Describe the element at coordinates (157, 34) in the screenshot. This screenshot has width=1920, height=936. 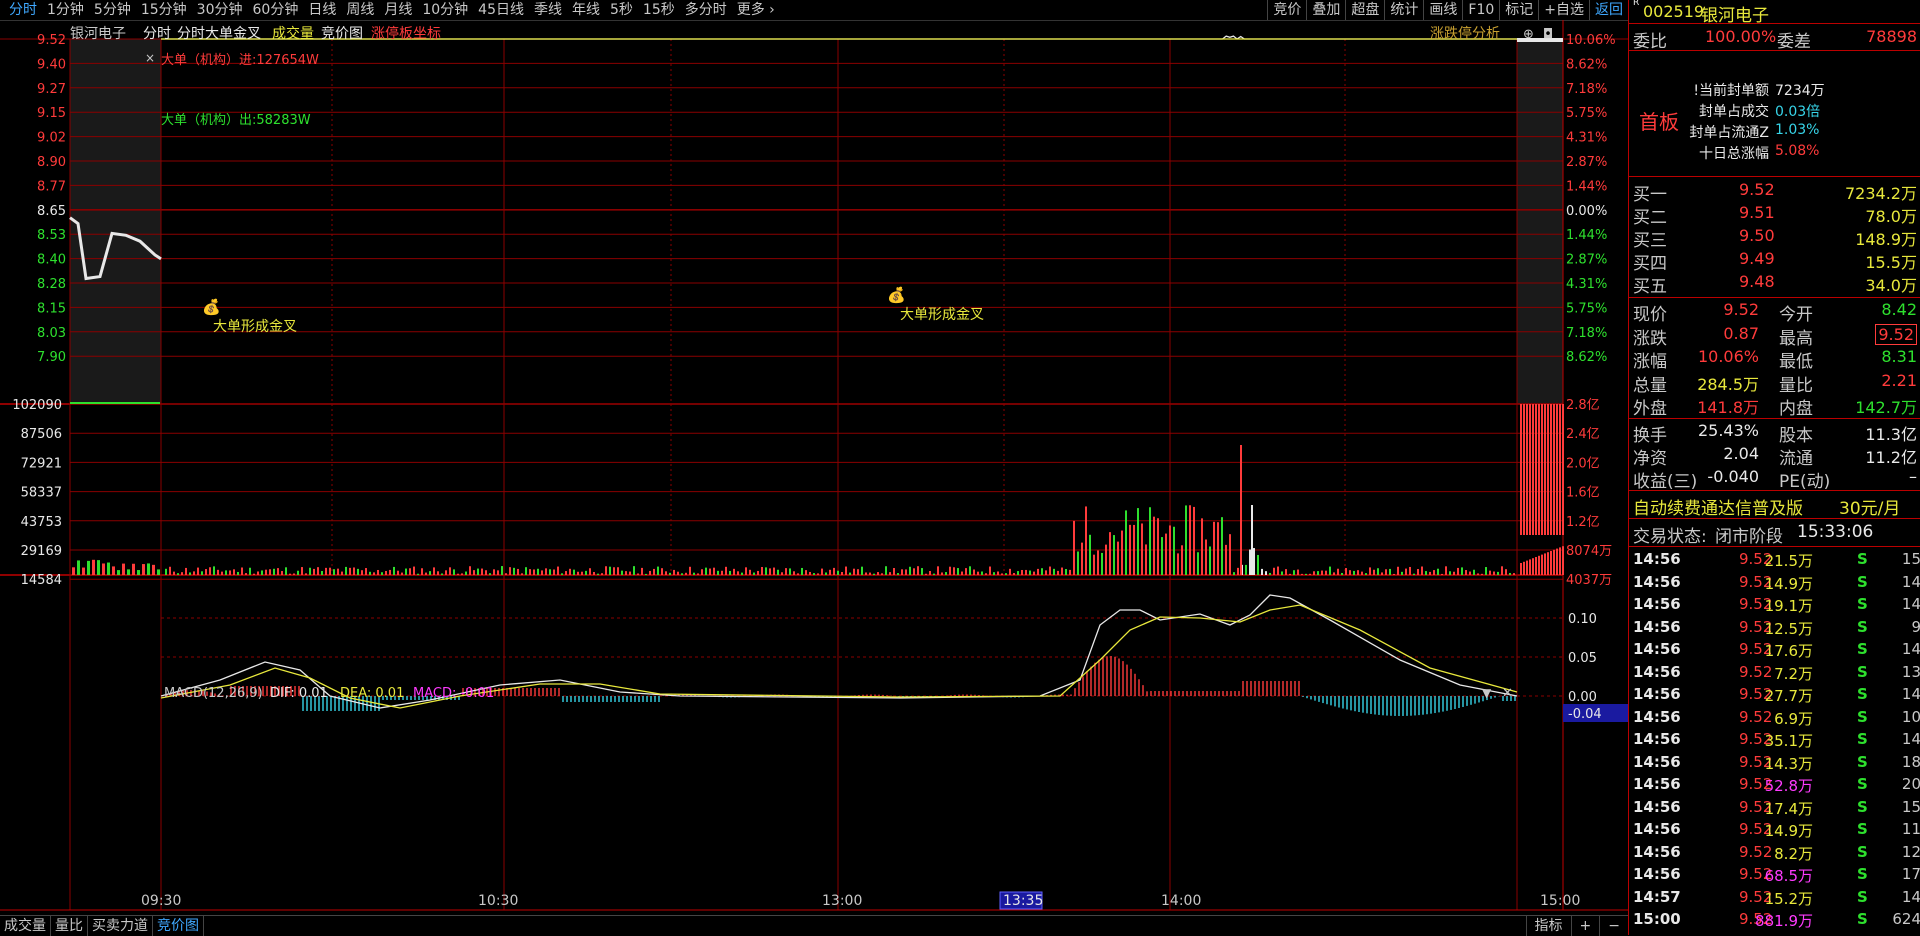
I see `header-item-fenshi: 分时` at that location.